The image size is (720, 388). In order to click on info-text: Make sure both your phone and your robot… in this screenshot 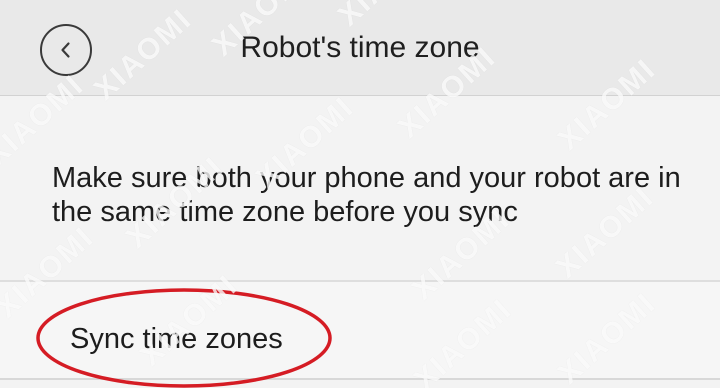, I will do `click(366, 195)`.